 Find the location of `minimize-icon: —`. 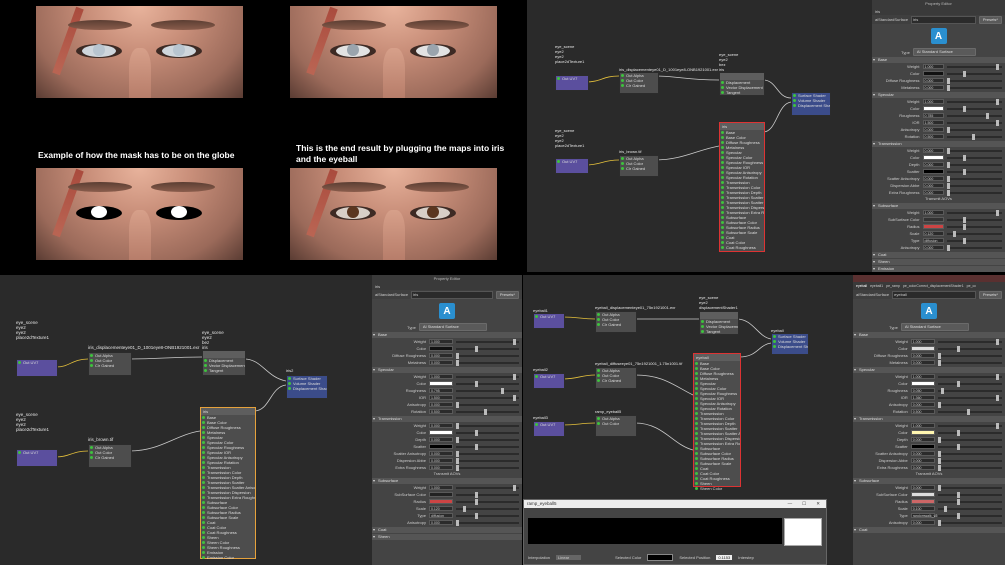

minimize-icon: — is located at coordinates (790, 504).